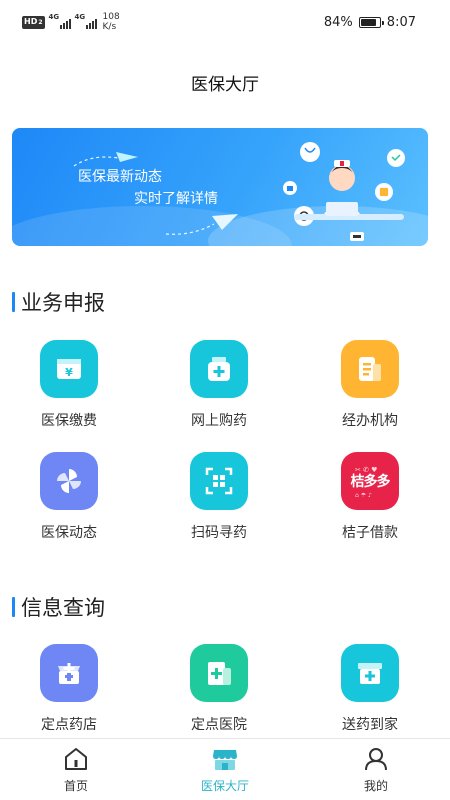  What do you see at coordinates (375, 786) in the screenshot?
I see `tab-label: 我的` at bounding box center [375, 786].